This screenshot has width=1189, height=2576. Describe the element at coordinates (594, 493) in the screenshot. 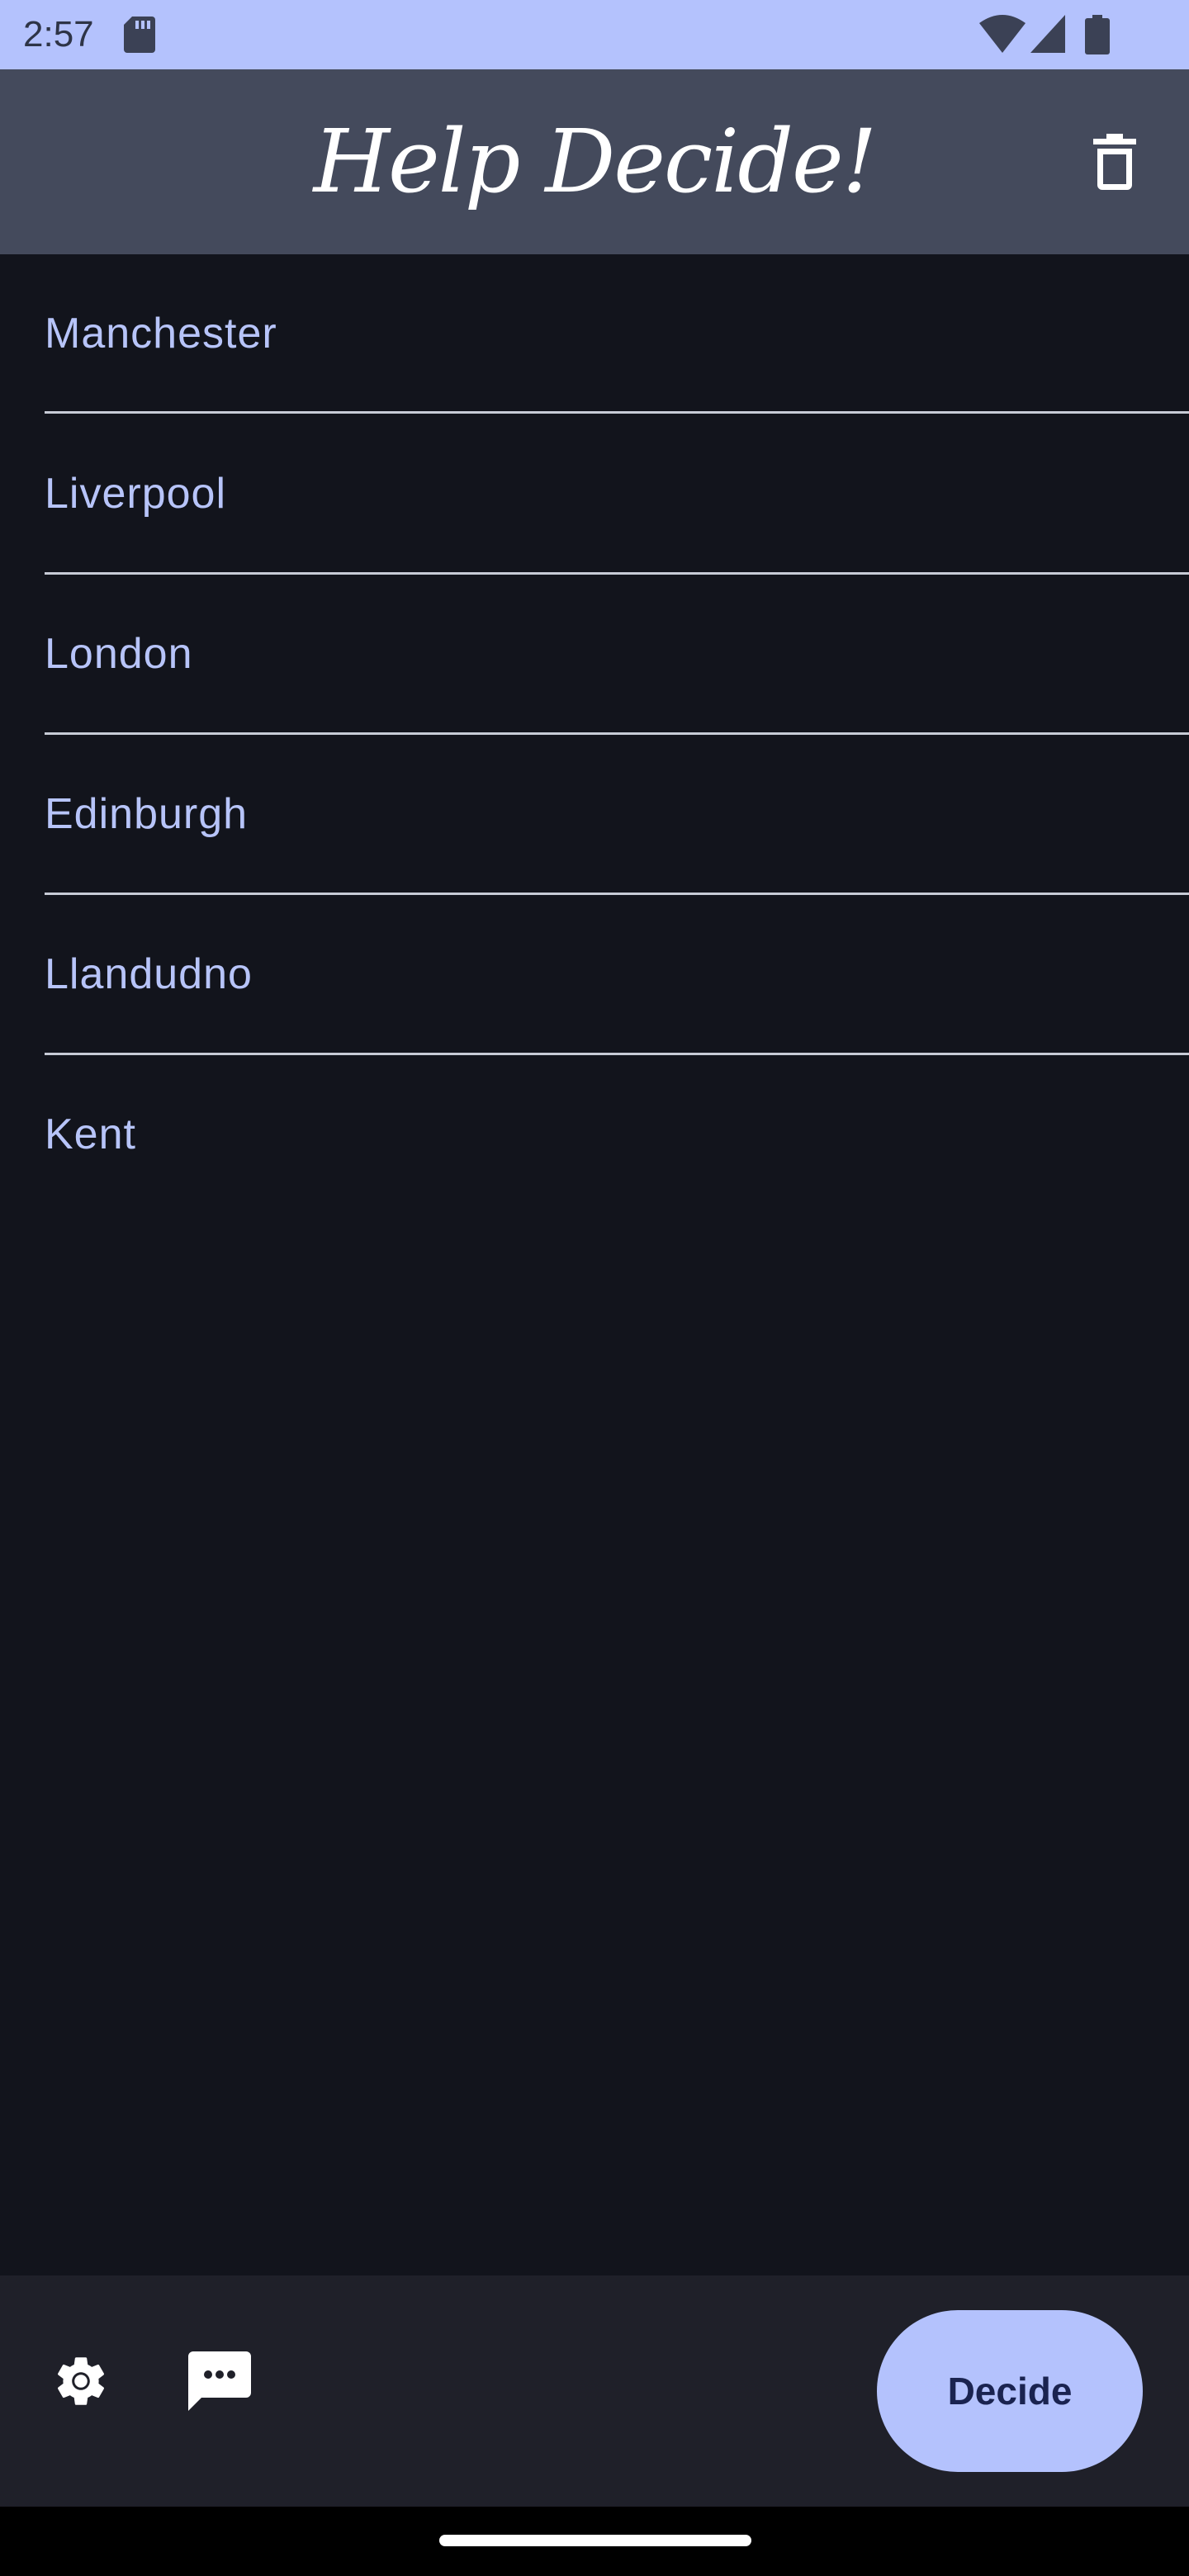

I see `list-item: Liverpool` at that location.